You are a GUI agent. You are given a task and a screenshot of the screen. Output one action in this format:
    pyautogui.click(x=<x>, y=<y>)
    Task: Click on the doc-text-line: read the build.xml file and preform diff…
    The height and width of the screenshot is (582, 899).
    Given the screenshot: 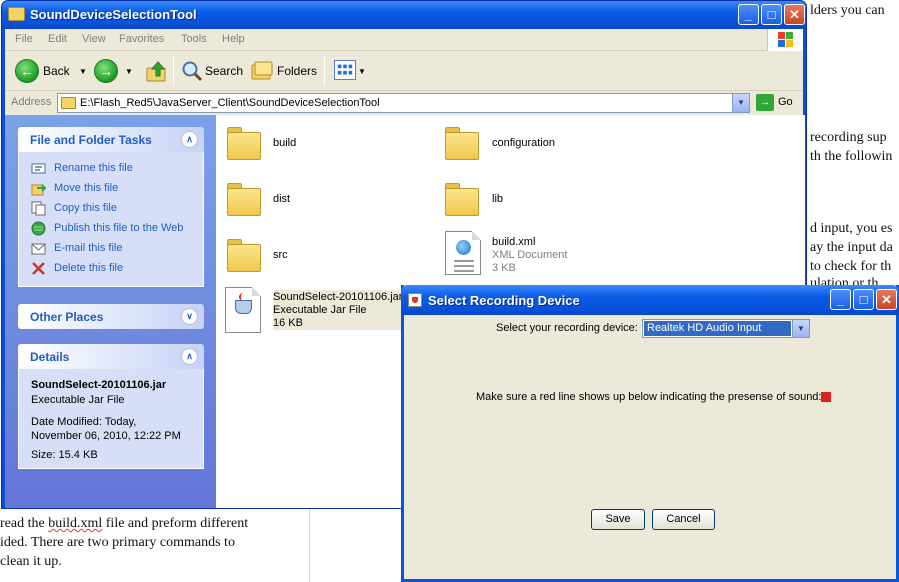 What is the action you would take?
    pyautogui.click(x=124, y=524)
    